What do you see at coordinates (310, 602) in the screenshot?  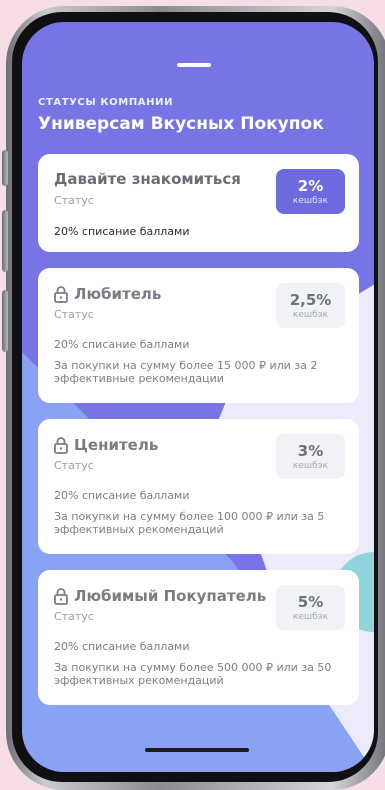 I see `cashback-value: 5%` at bounding box center [310, 602].